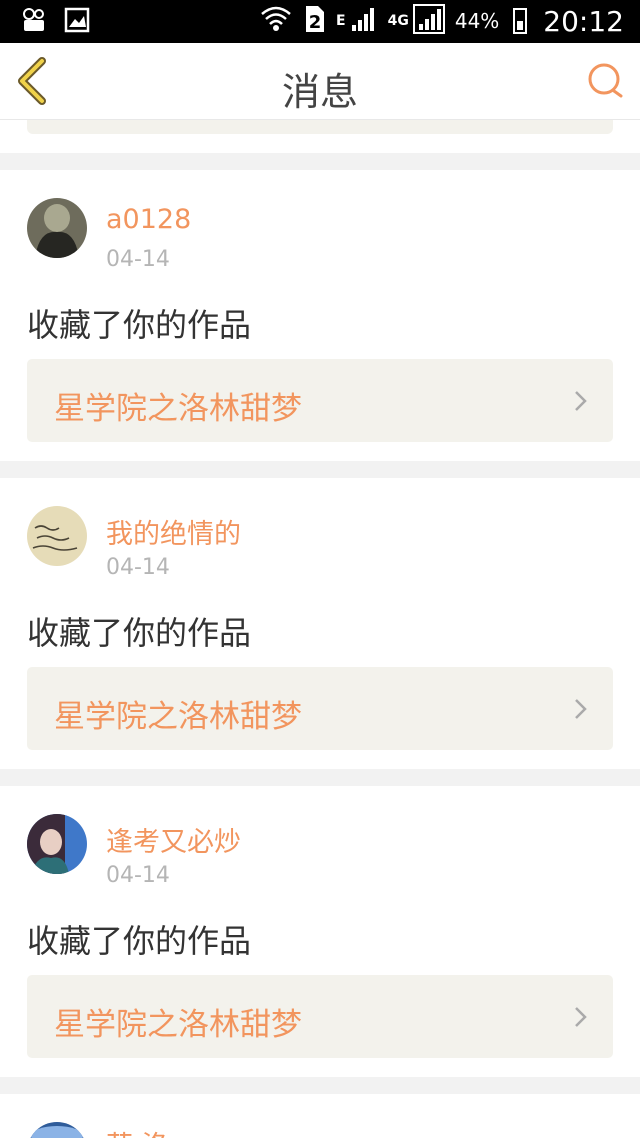 The image size is (640, 1138). What do you see at coordinates (477, 21) in the screenshot?
I see `battery-percent: 44%` at bounding box center [477, 21].